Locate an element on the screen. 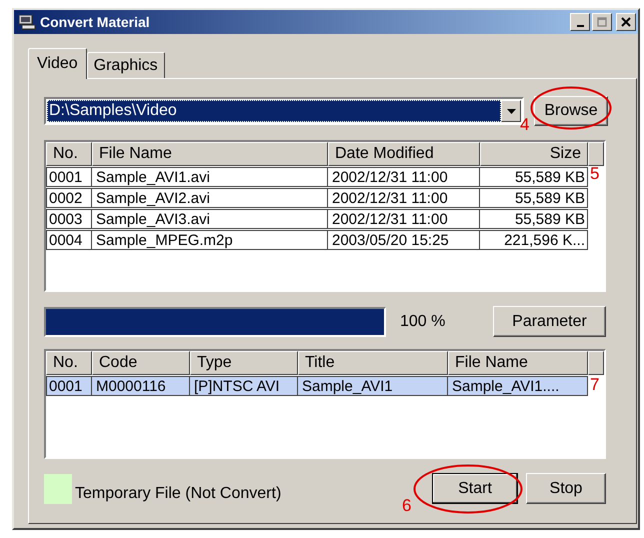 The image size is (644, 538). dropdown-button is located at coordinates (511, 111).